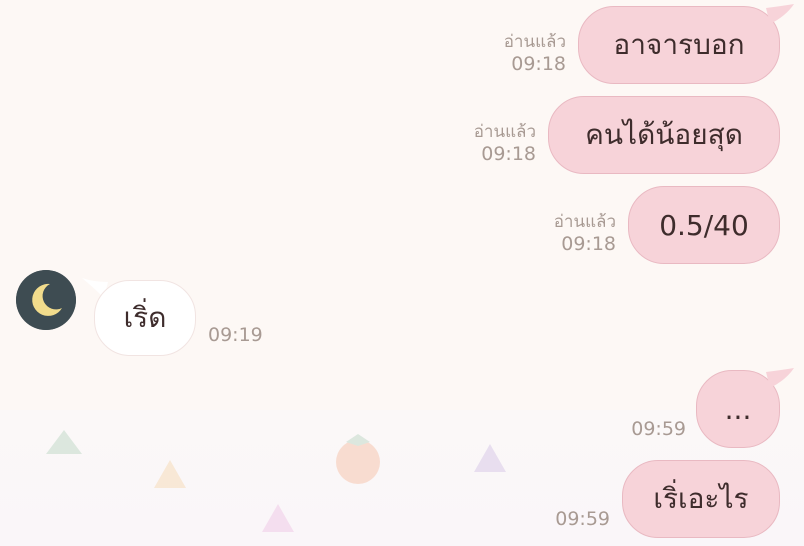 The width and height of the screenshot is (804, 546). I want to click on moon-icon, so click(46, 300).